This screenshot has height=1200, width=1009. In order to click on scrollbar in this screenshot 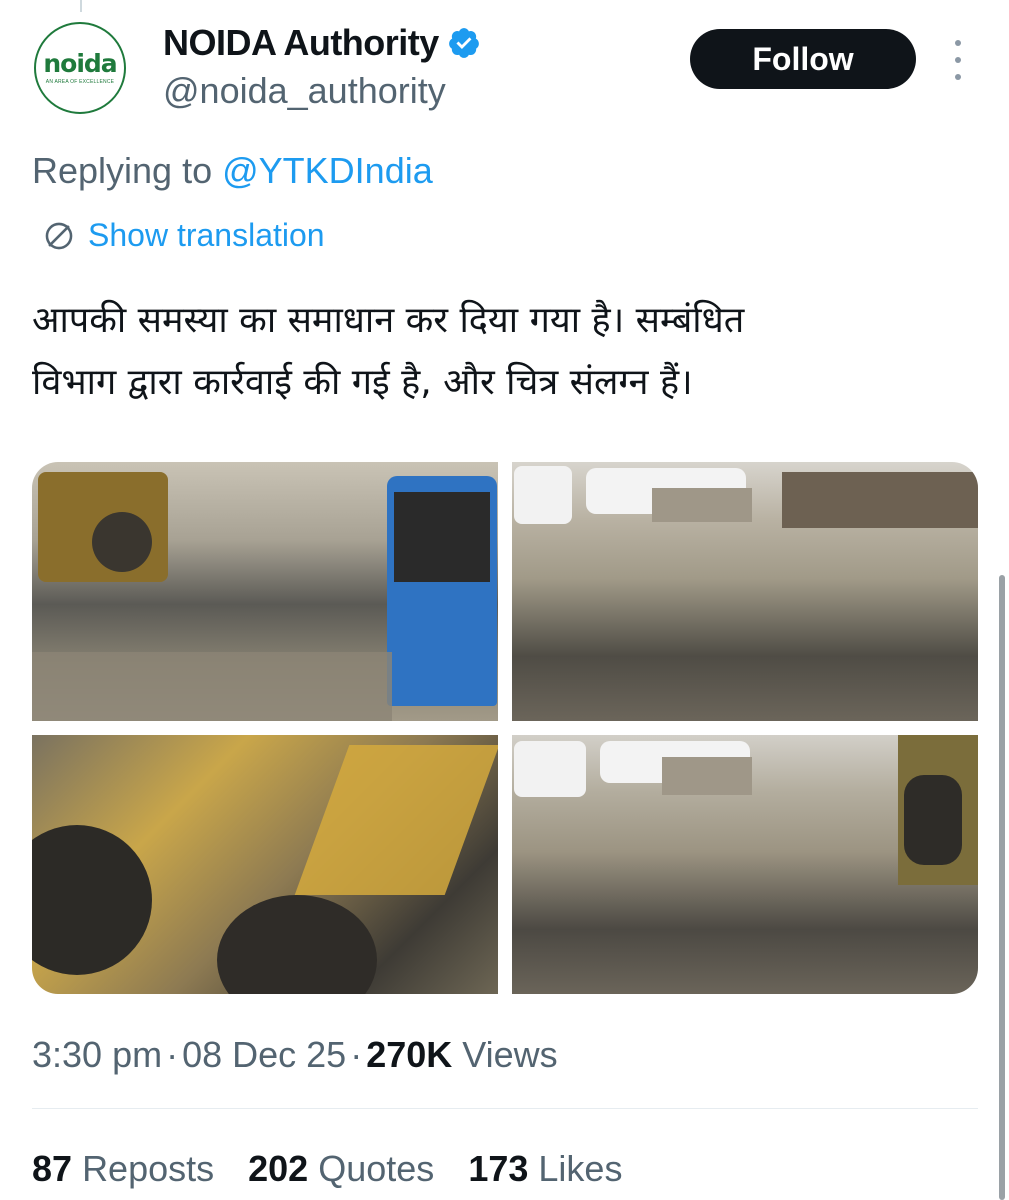, I will do `click(1002, 887)`.